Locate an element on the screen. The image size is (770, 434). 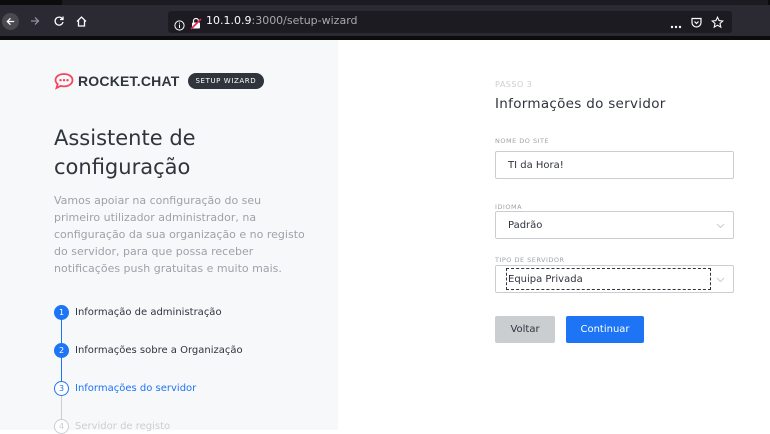
more-icon is located at coordinates (676, 23).